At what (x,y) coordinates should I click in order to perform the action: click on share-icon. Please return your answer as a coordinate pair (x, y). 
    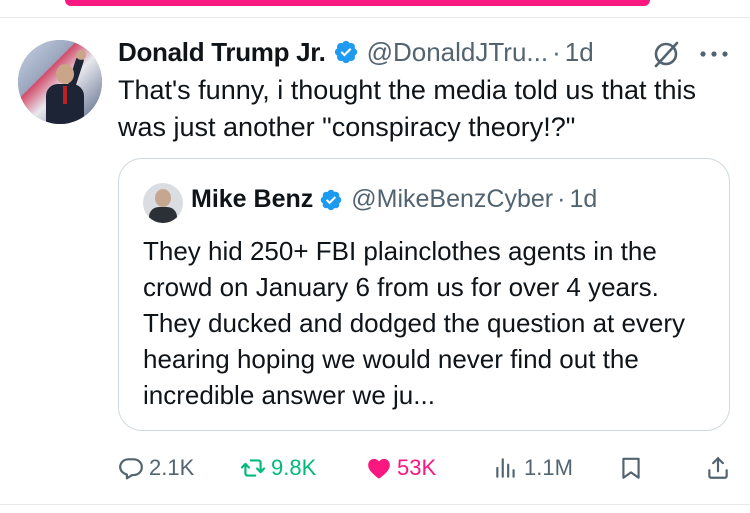
    Looking at the image, I should click on (718, 468).